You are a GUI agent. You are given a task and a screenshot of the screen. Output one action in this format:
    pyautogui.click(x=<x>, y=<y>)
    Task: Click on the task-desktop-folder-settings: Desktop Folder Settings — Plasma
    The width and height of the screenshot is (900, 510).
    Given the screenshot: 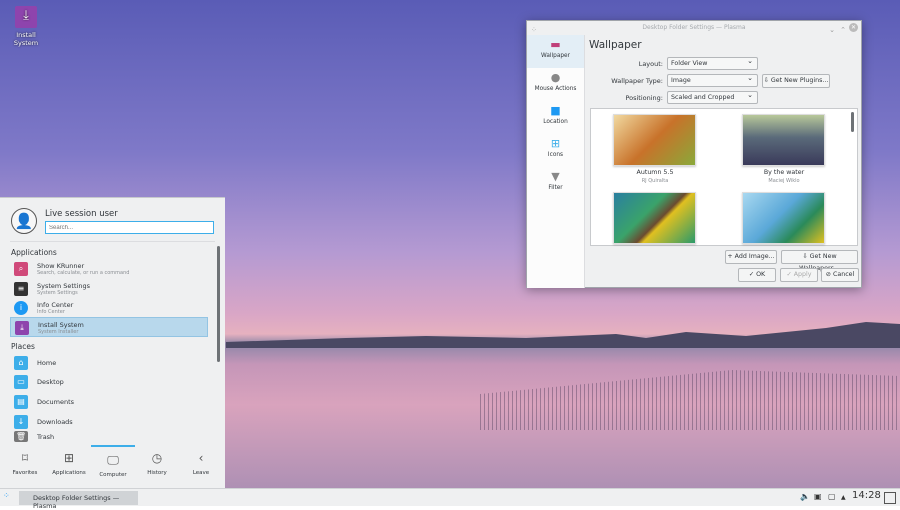 What is the action you would take?
    pyautogui.click(x=78, y=500)
    